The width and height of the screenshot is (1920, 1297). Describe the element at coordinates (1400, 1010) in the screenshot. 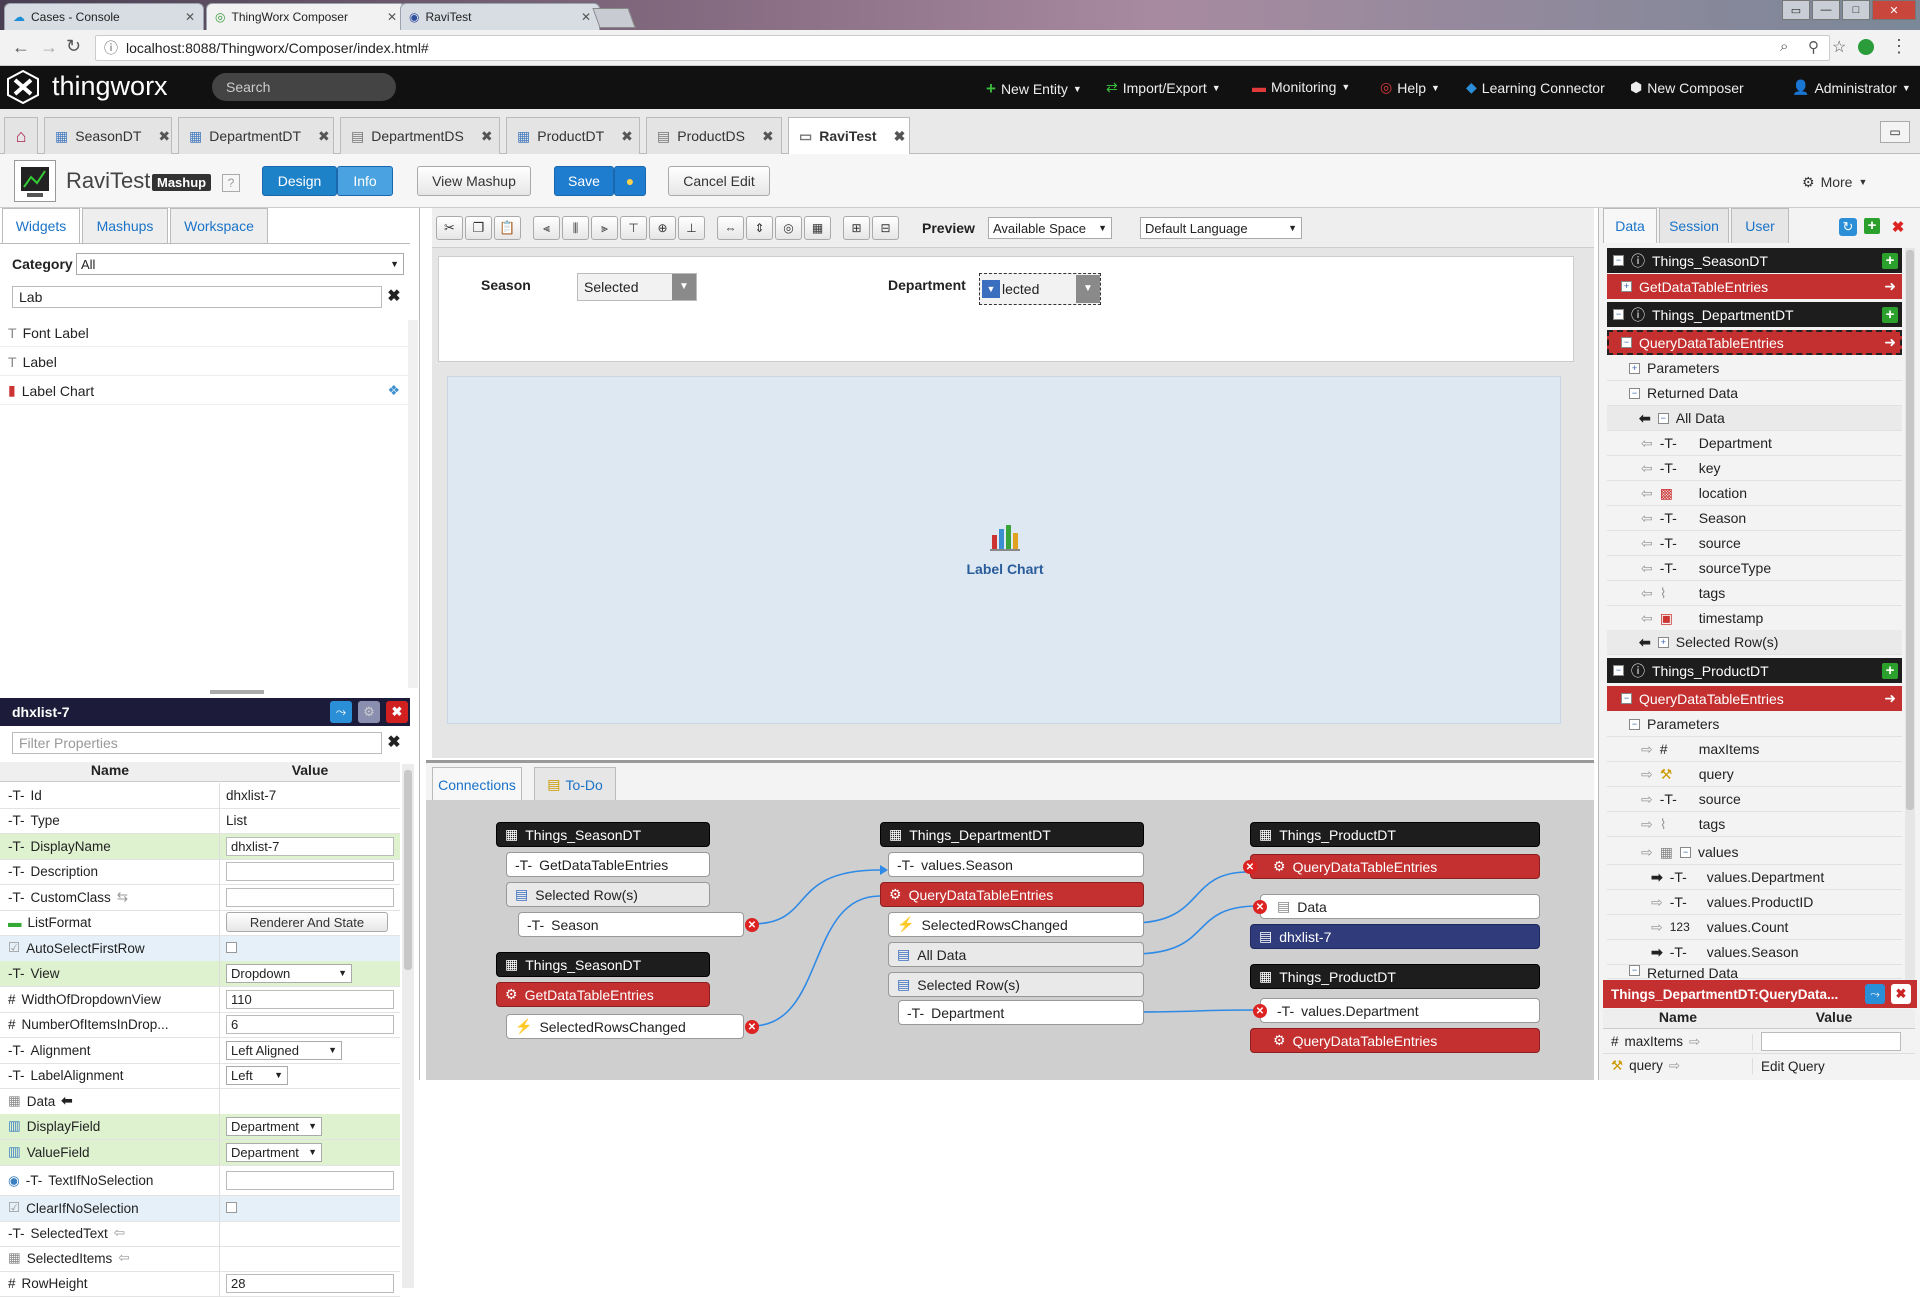

I see `node-values-department: -T-values.Department` at that location.